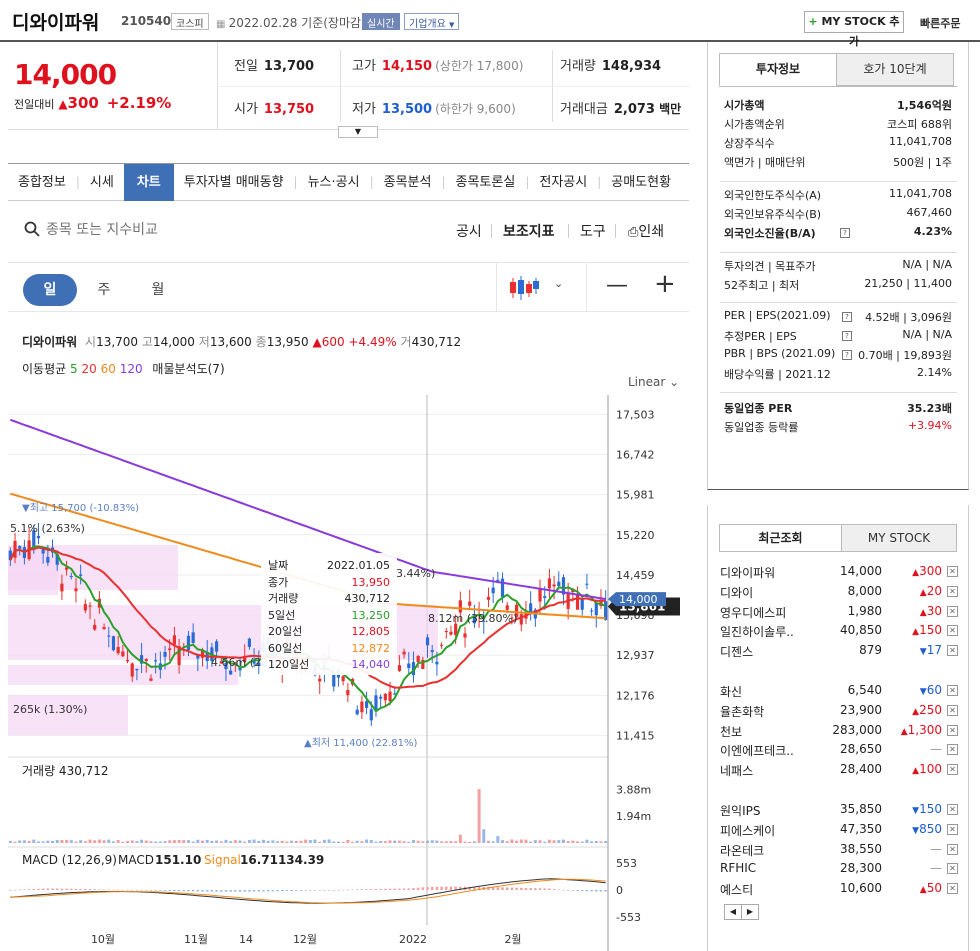  I want to click on tab-2: 차트, so click(148, 182).